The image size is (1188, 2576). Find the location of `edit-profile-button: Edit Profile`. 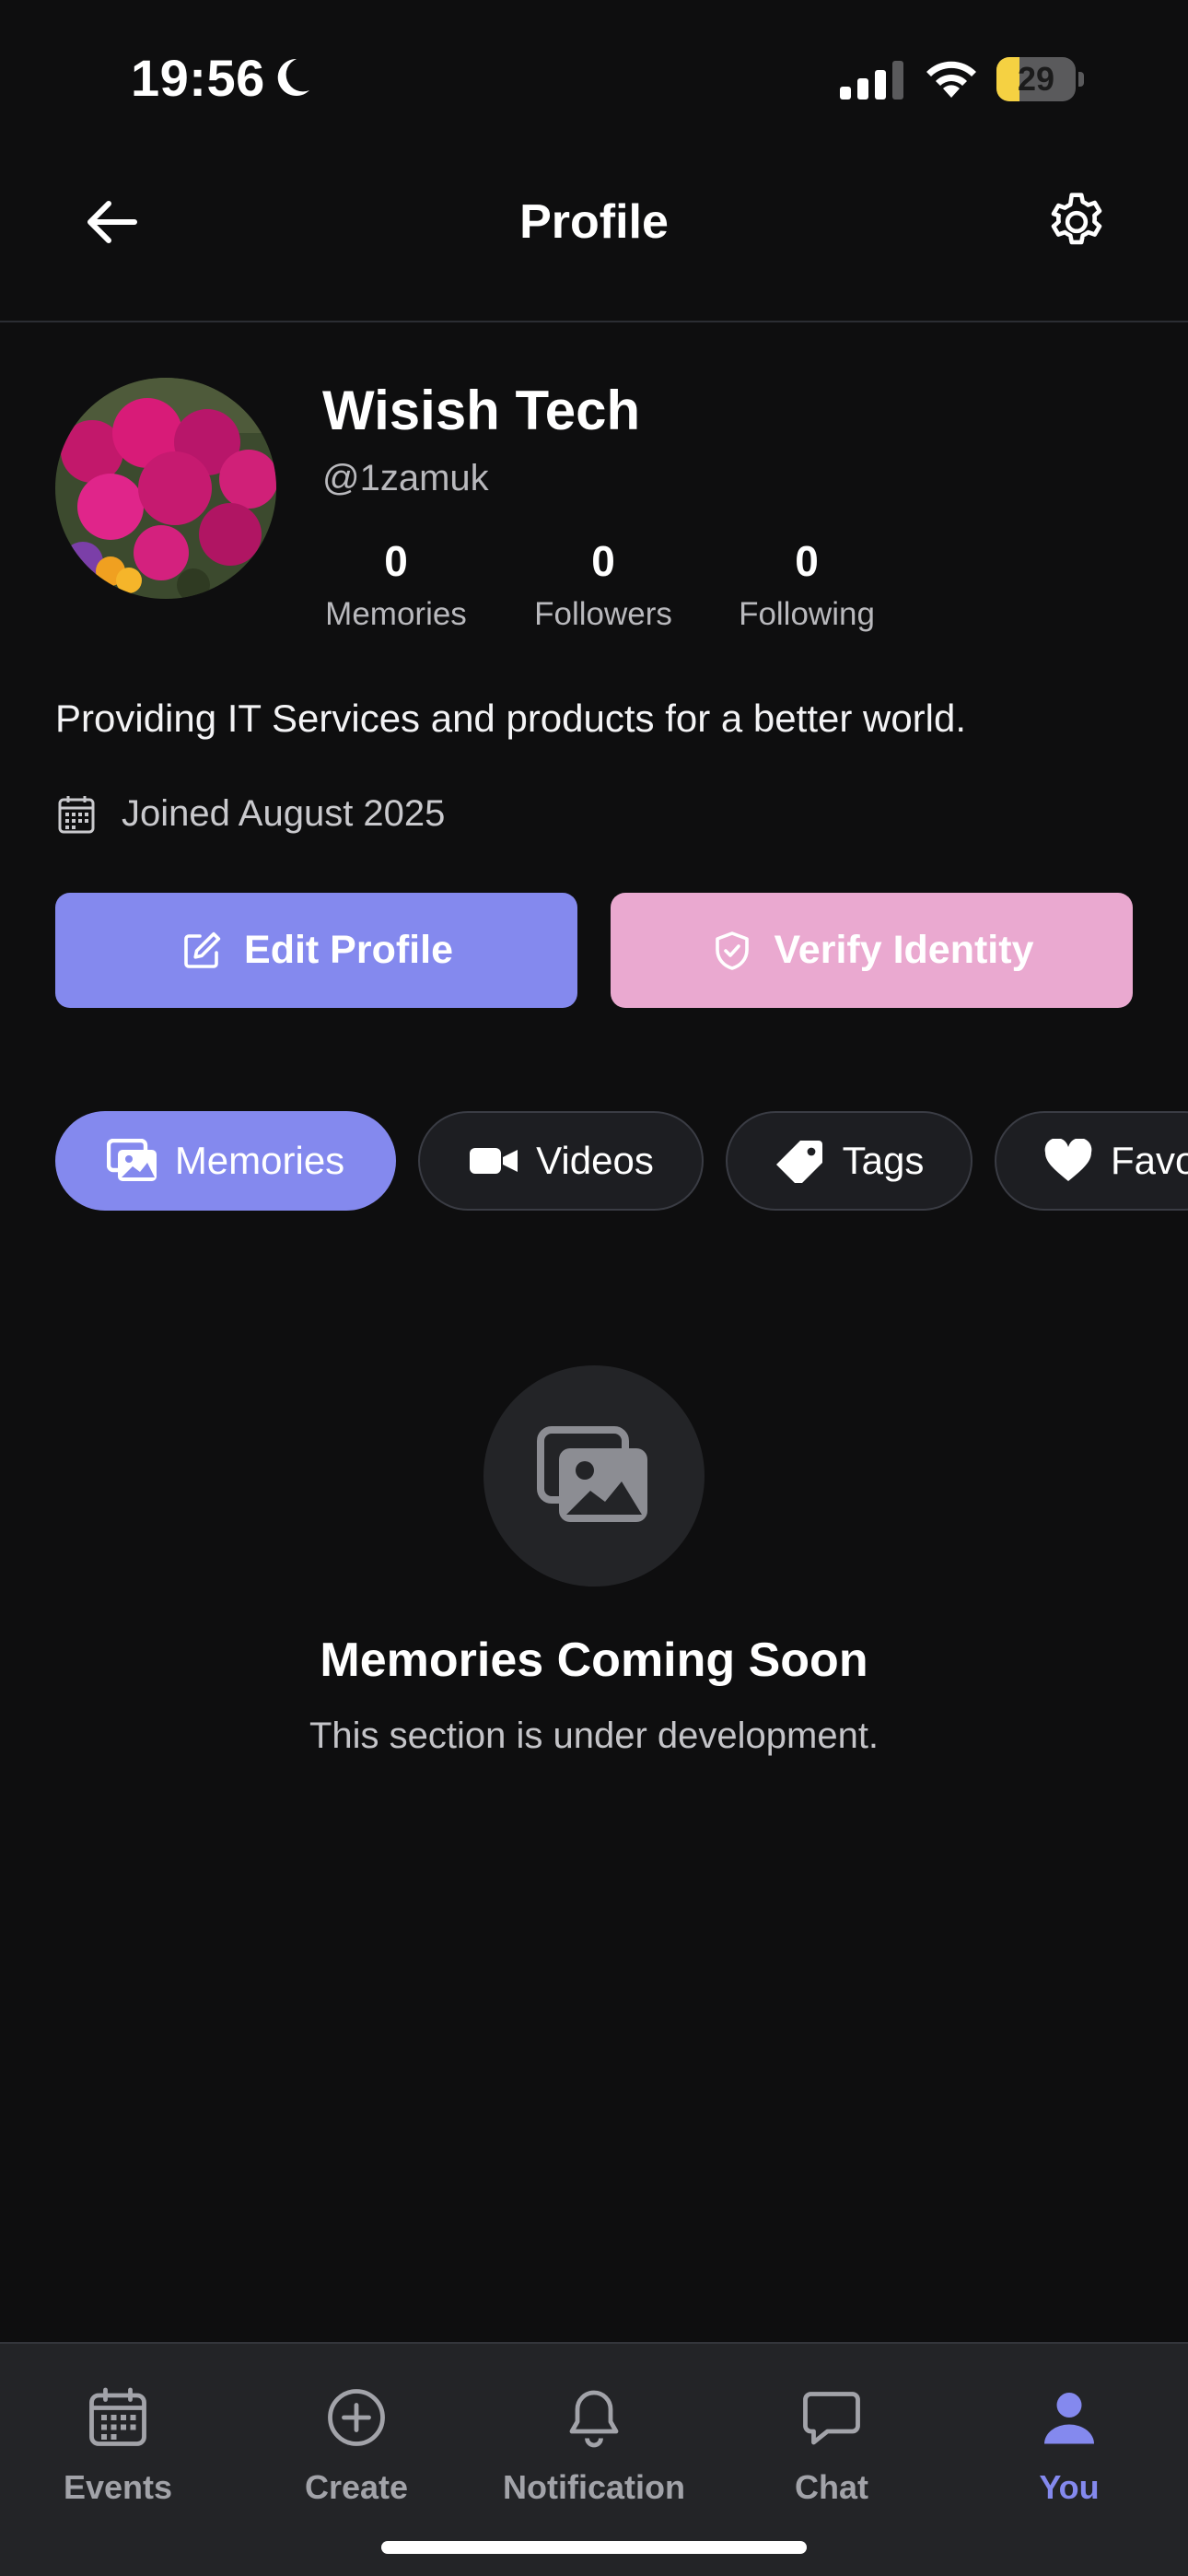

edit-profile-button: Edit Profile is located at coordinates (316, 950).